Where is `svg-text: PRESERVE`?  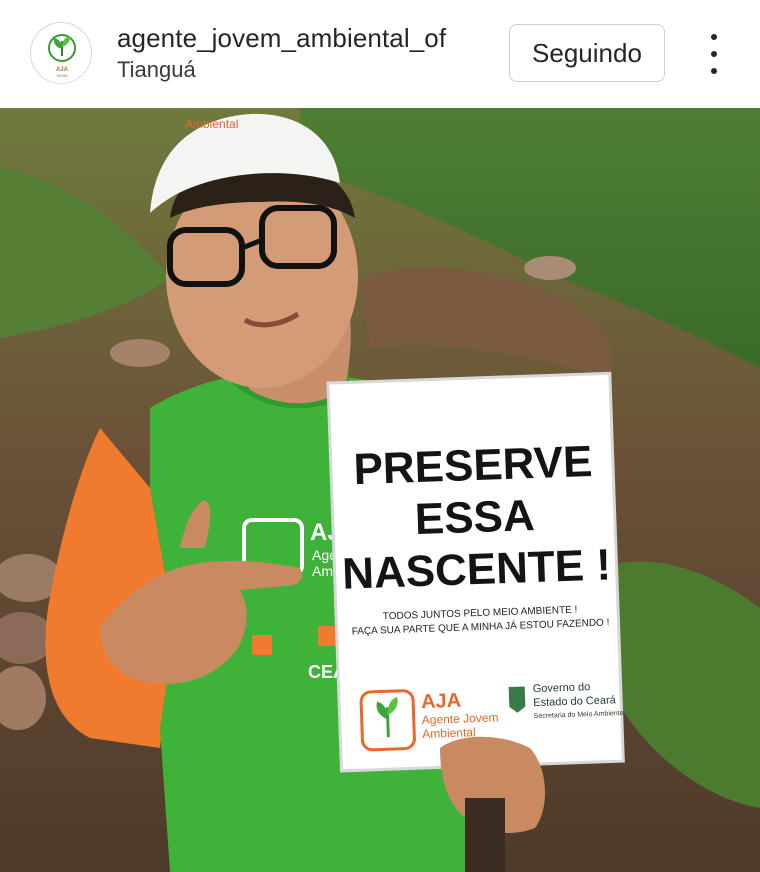
svg-text: PRESERVE is located at coordinates (473, 465).